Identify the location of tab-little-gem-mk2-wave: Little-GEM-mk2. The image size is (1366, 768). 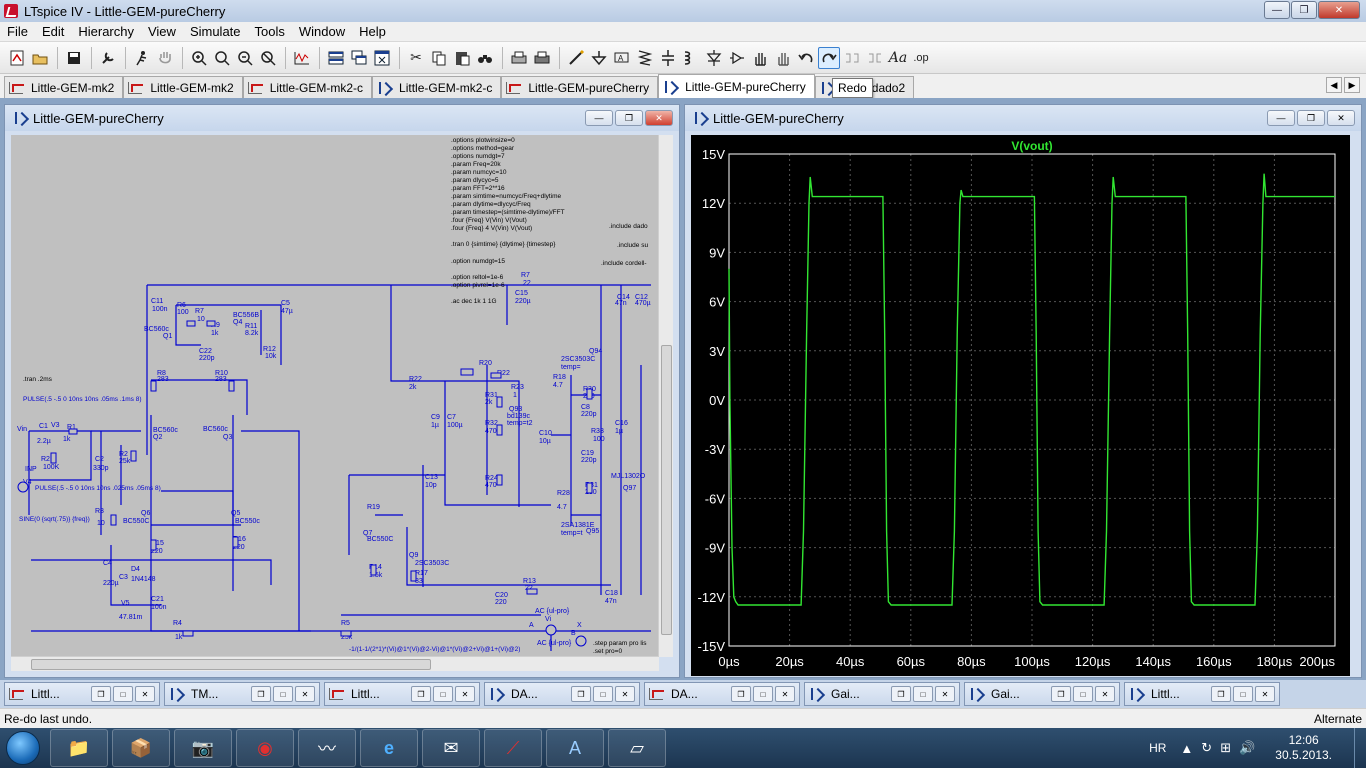
(64, 87).